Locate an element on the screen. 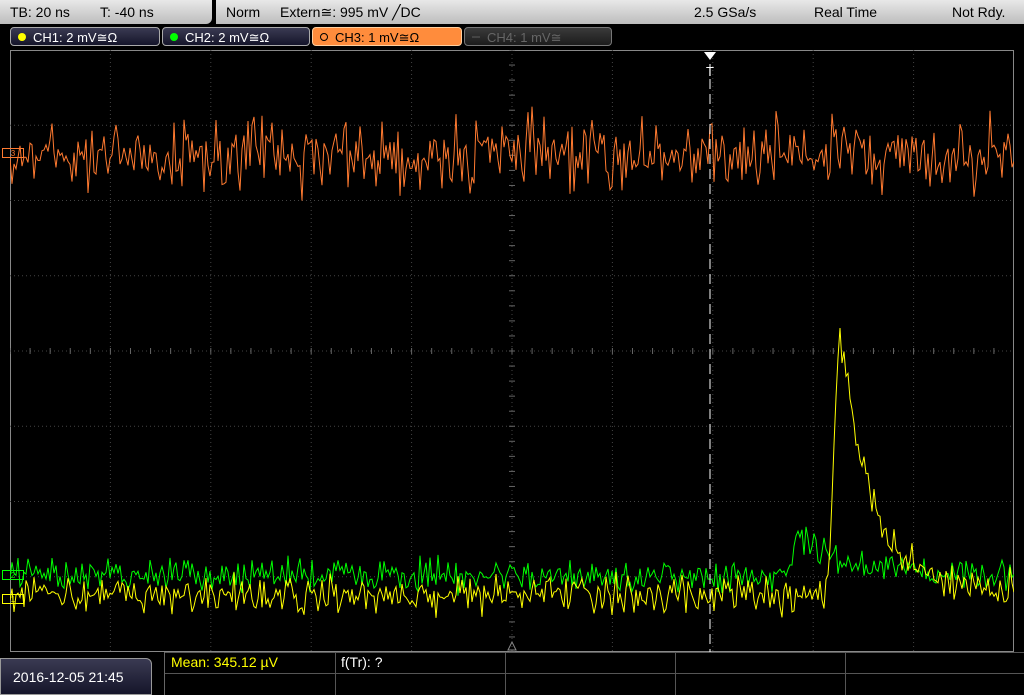 Image resolution: width=1024 pixels, height=695 pixels. channel-2-button: CH2: 2 mV≅Ω is located at coordinates (236, 36).